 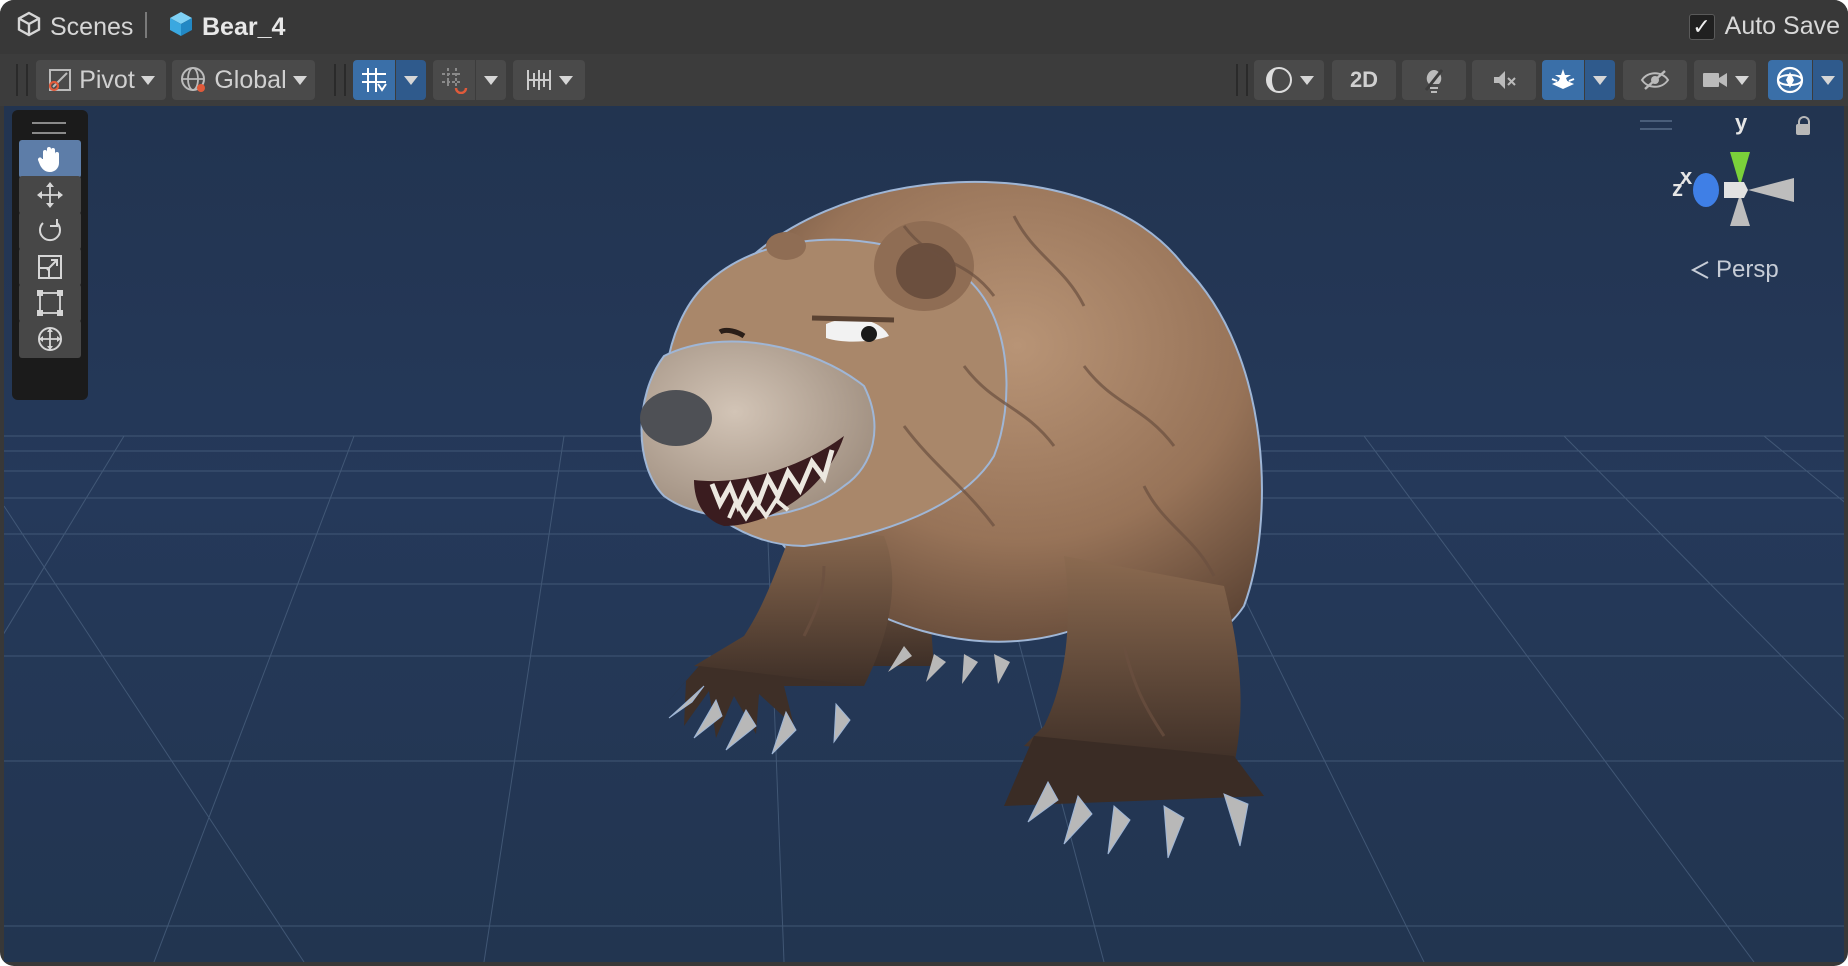 I want to click on auto-save-toggle: ✓ Auto Save, so click(x=1764, y=26).